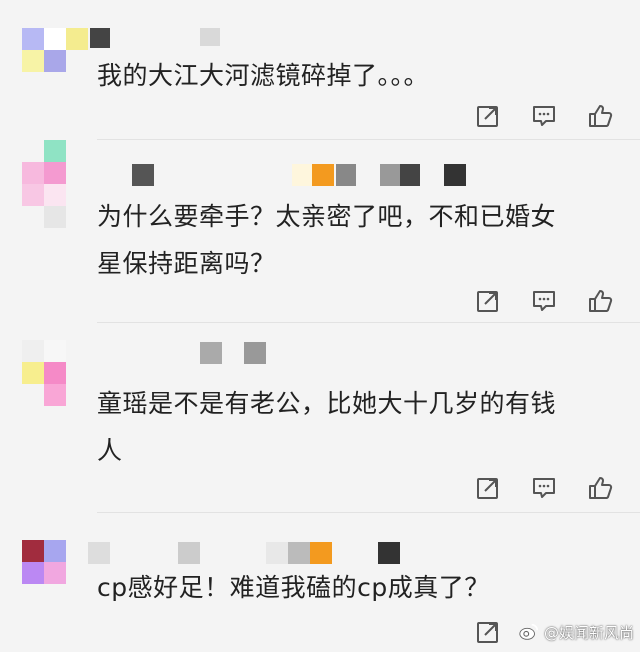 This screenshot has height=652, width=640. I want to click on comment-text: 童瑶是不是有老公，比她大十几岁的有钱 人, so click(326, 427).